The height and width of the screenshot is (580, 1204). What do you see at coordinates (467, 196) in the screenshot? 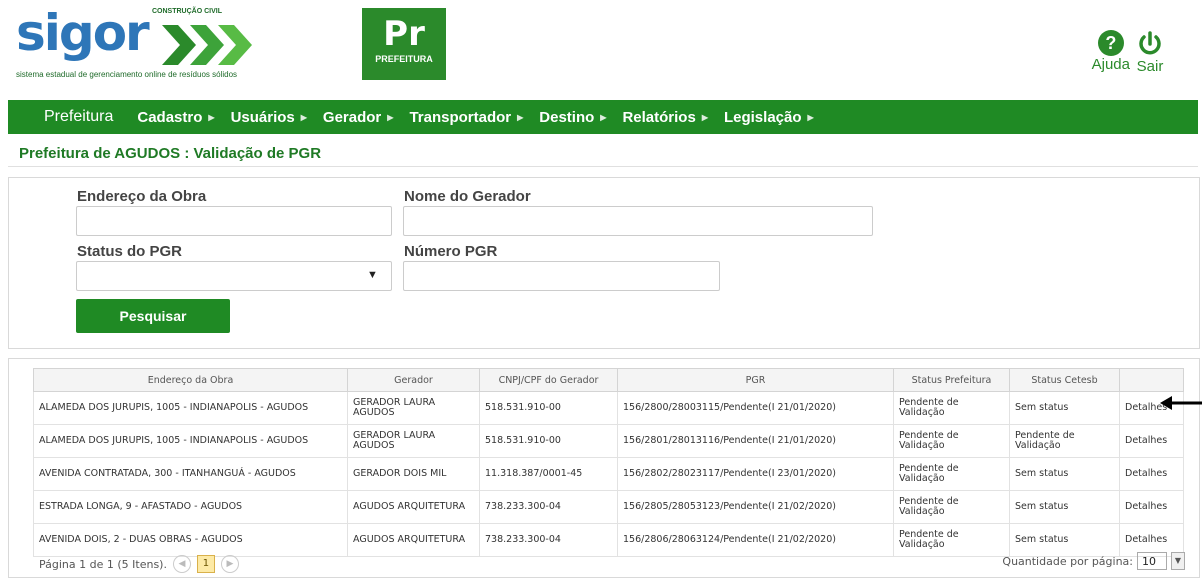
I see `gerador-label: Nome do Gerador` at bounding box center [467, 196].